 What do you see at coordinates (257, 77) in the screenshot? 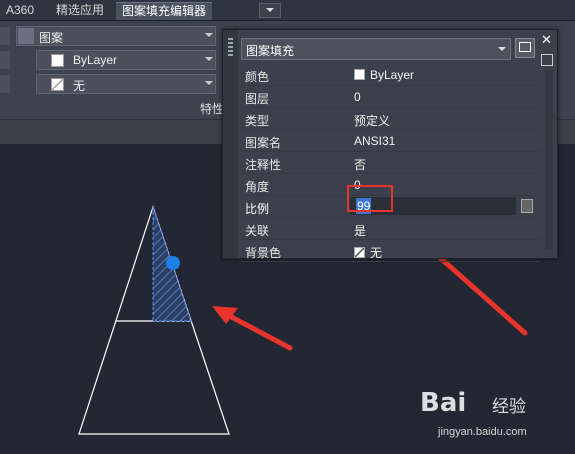
I see `property-name: 颜色` at bounding box center [257, 77].